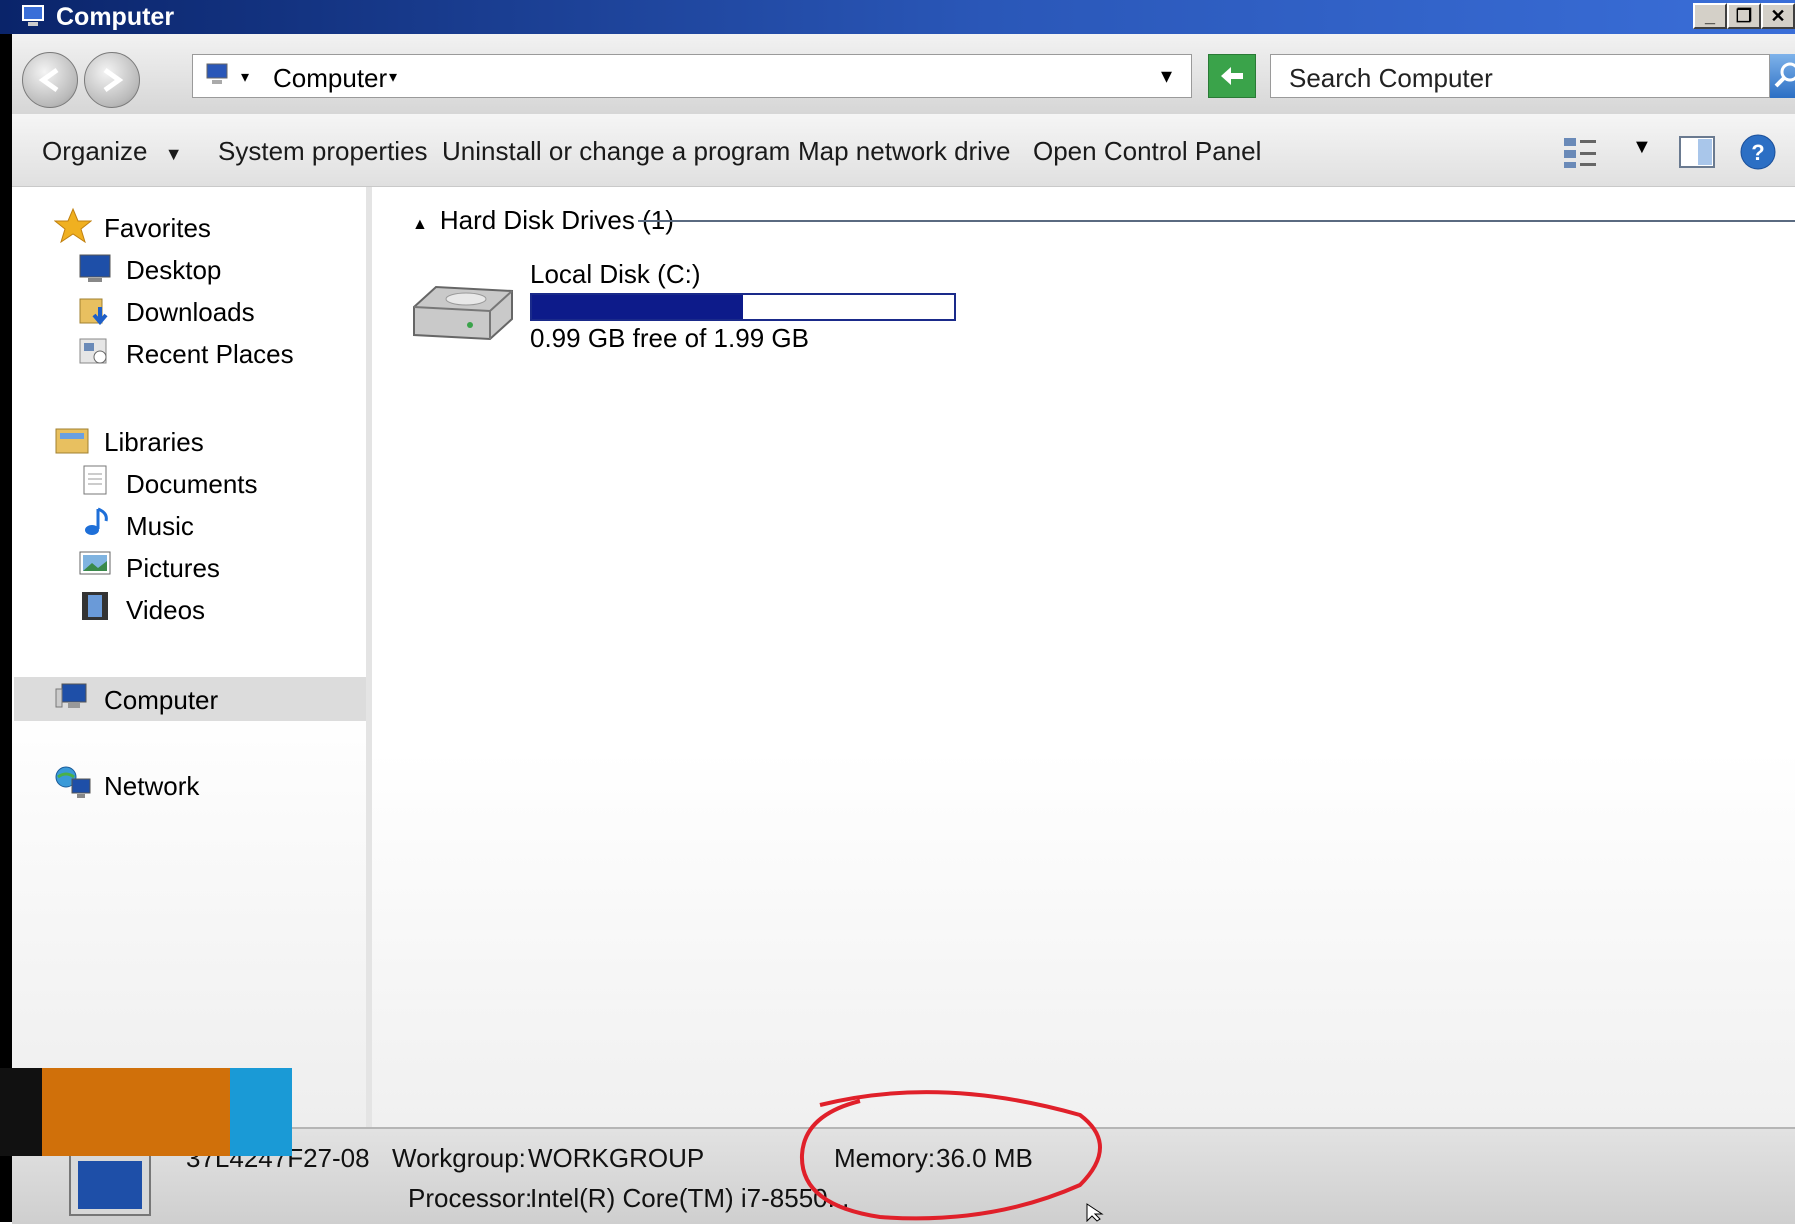  I want to click on uninstall-program-button: Uninstall or change a program, so click(616, 151).